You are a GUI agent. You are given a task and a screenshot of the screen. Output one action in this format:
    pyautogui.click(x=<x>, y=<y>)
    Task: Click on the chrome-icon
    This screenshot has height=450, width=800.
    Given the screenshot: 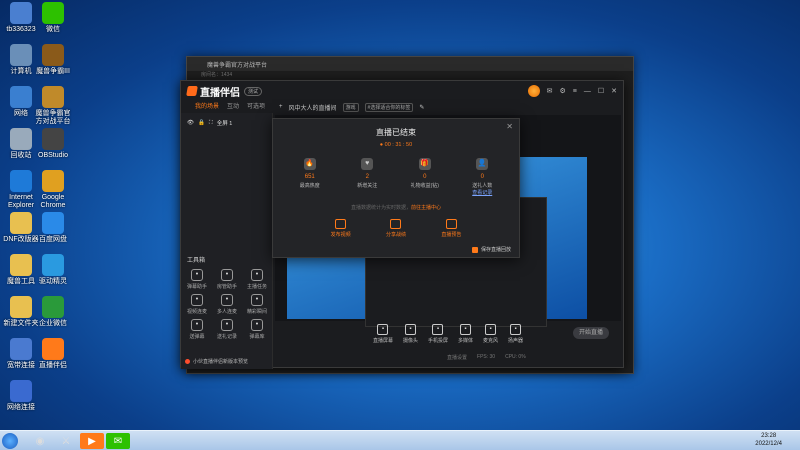 What is the action you would take?
    pyautogui.click(x=53, y=181)
    